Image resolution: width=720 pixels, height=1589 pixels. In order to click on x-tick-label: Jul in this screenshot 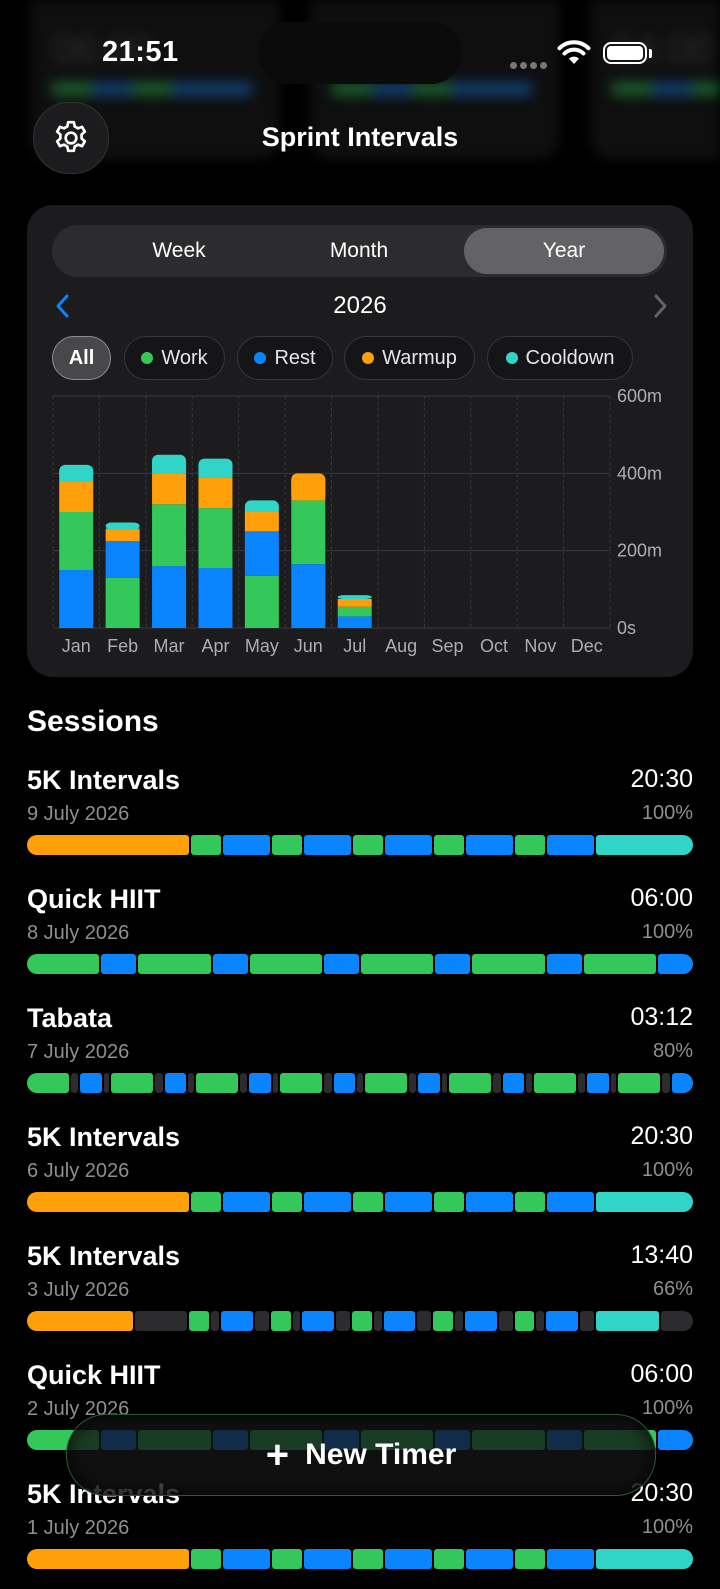, I will do `click(354, 646)`.